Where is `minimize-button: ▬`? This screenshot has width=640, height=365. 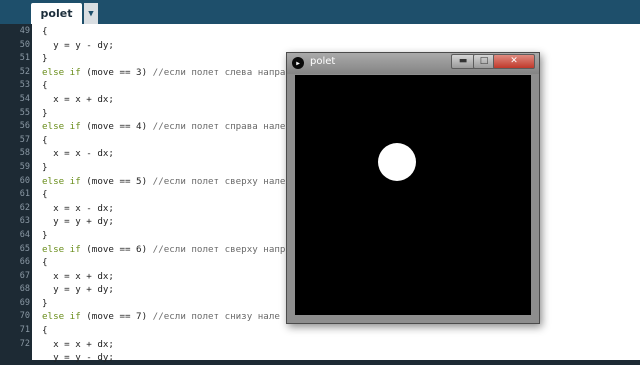
minimize-button: ▬ is located at coordinates (463, 61).